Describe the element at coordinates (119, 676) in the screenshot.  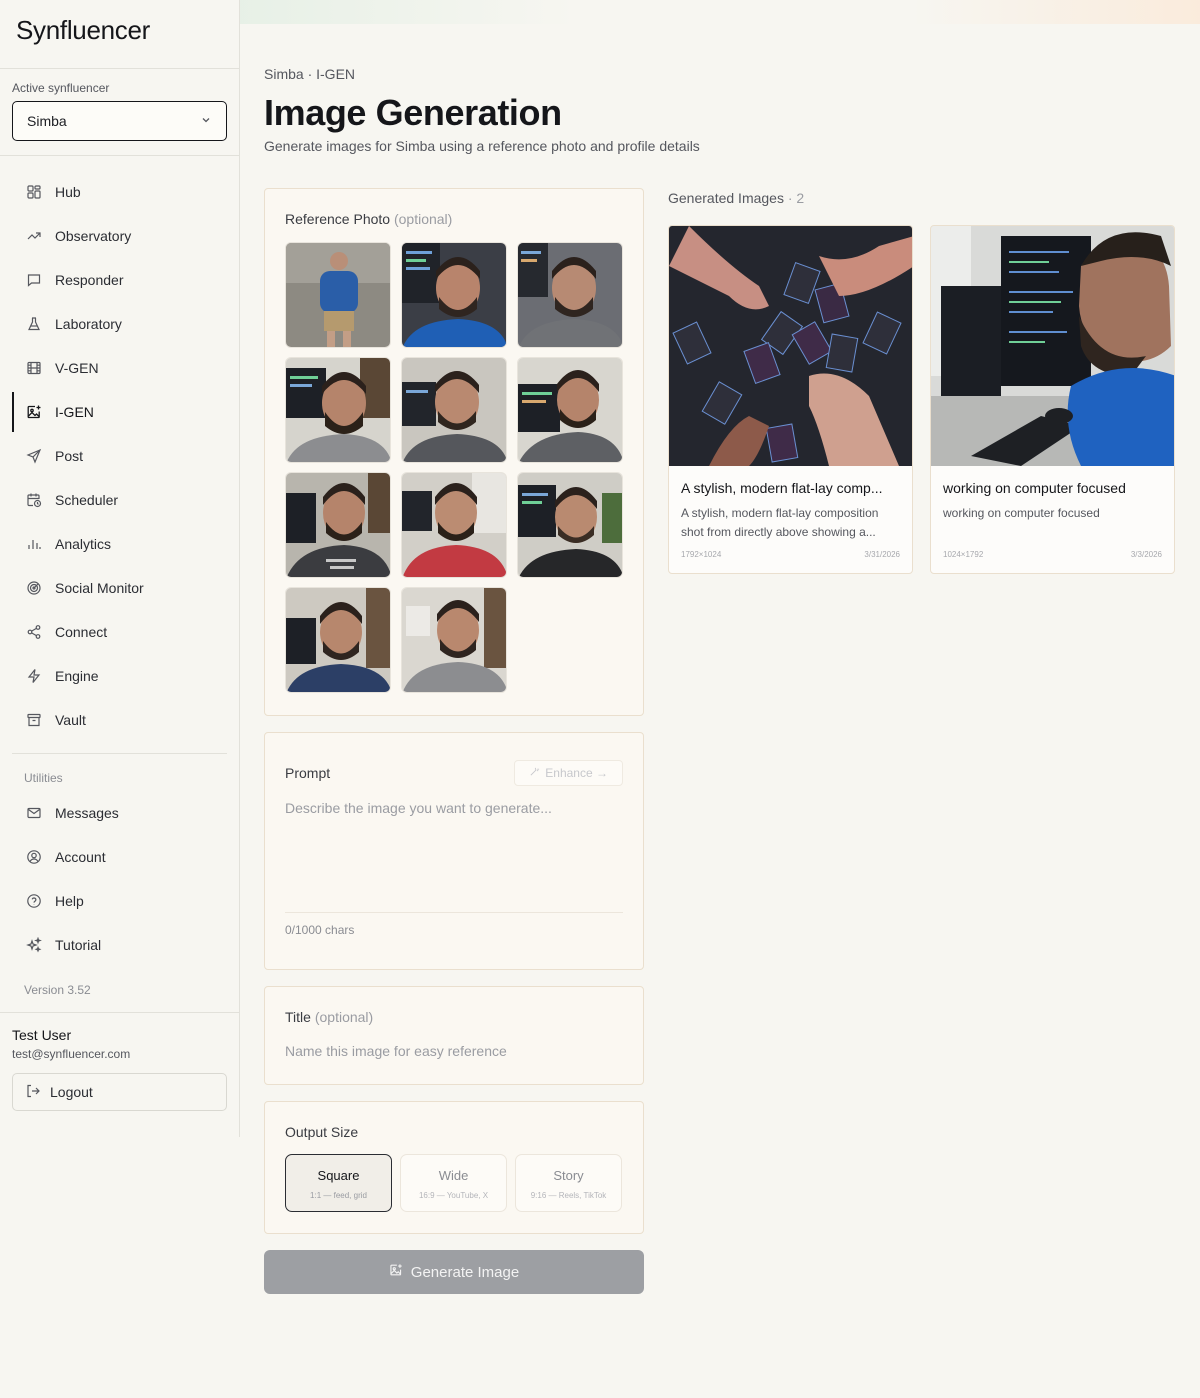
I see `nav-item-engine: Engine` at that location.